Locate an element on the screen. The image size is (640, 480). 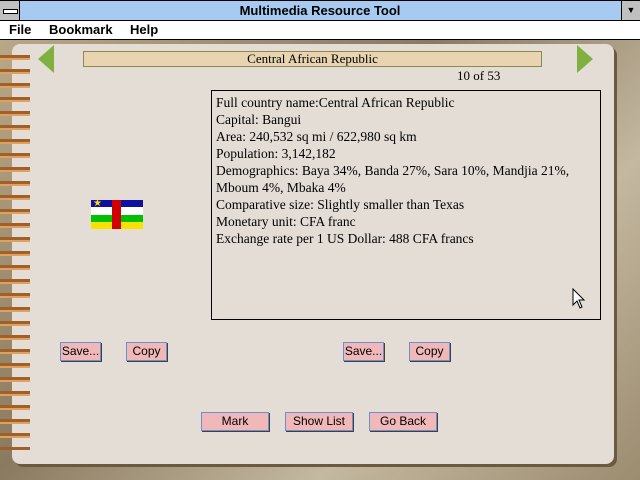
copy-flag-button: Copy is located at coordinates (146, 351).